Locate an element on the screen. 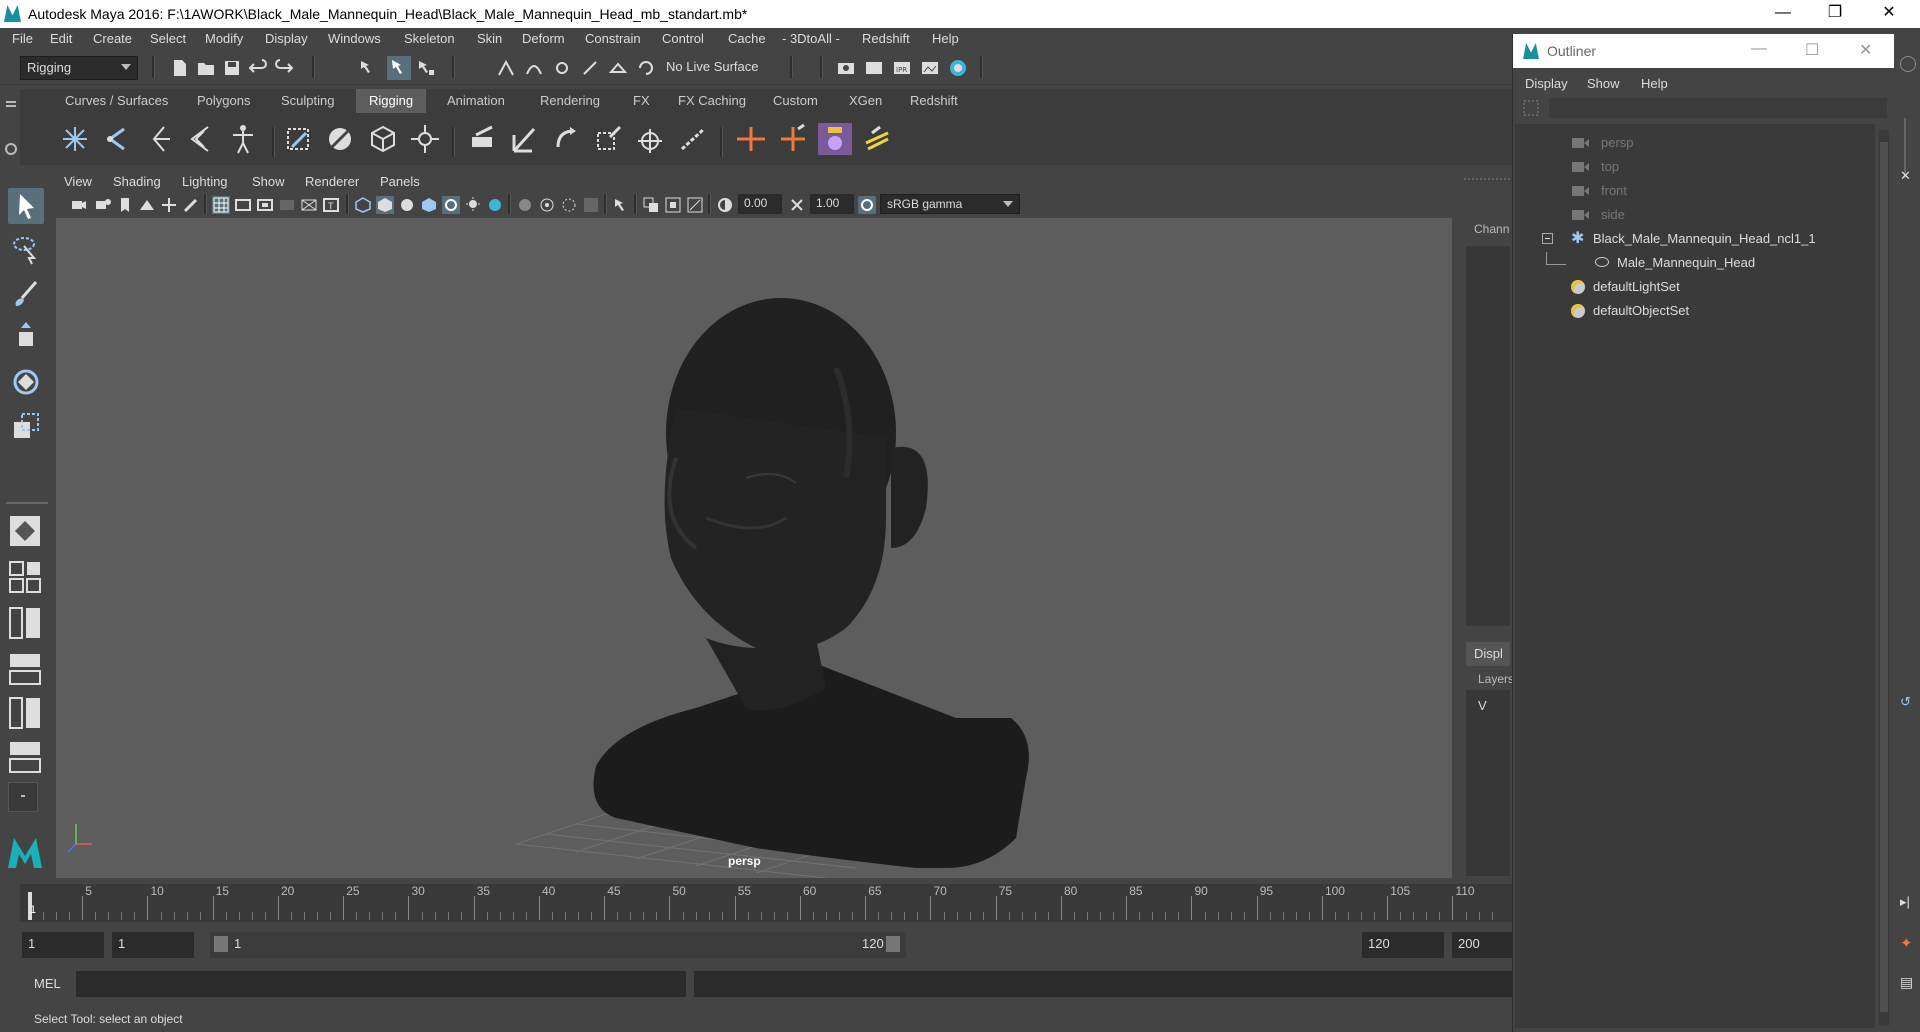  field-chart-icon is located at coordinates (309, 205).